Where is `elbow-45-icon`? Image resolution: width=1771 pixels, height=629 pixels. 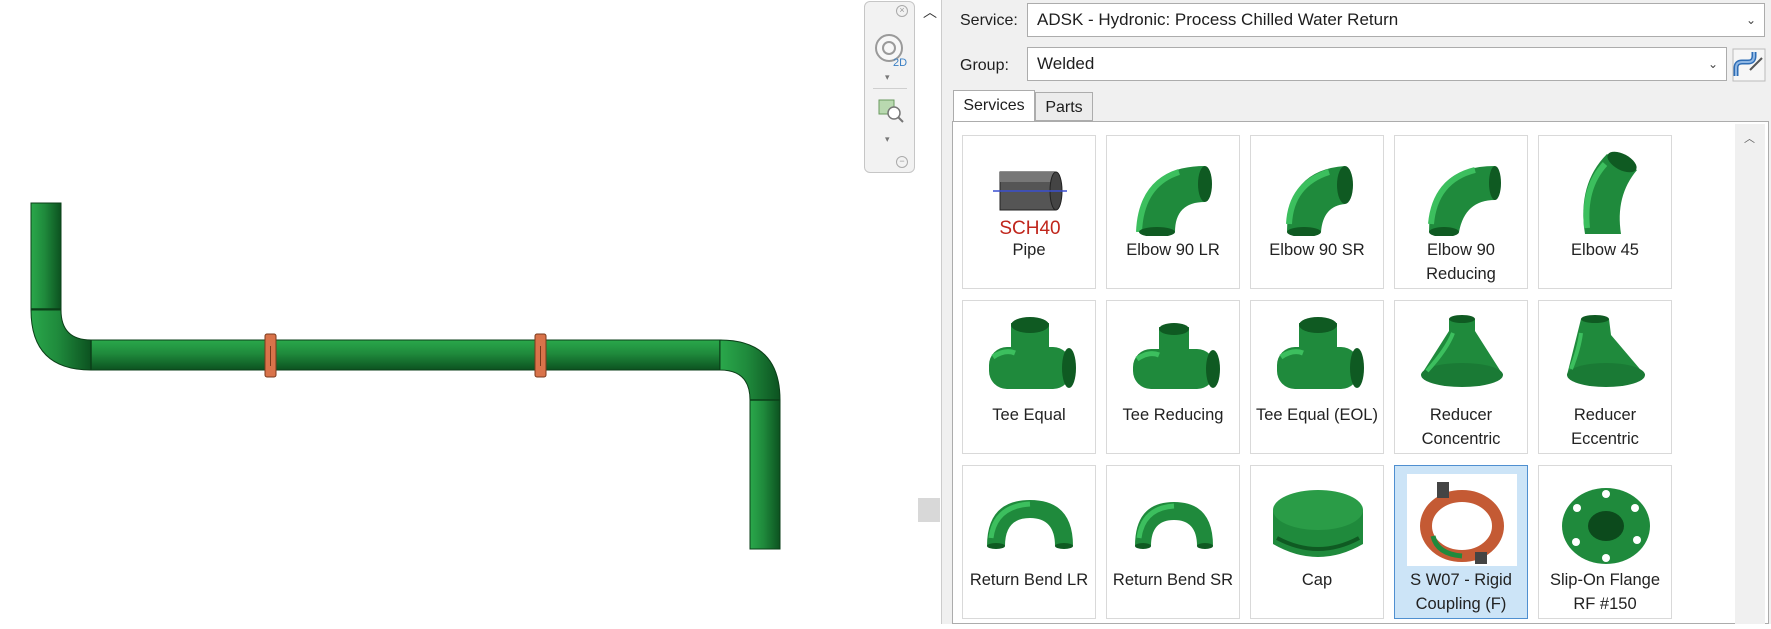
elbow-45-icon is located at coordinates (1610, 192).